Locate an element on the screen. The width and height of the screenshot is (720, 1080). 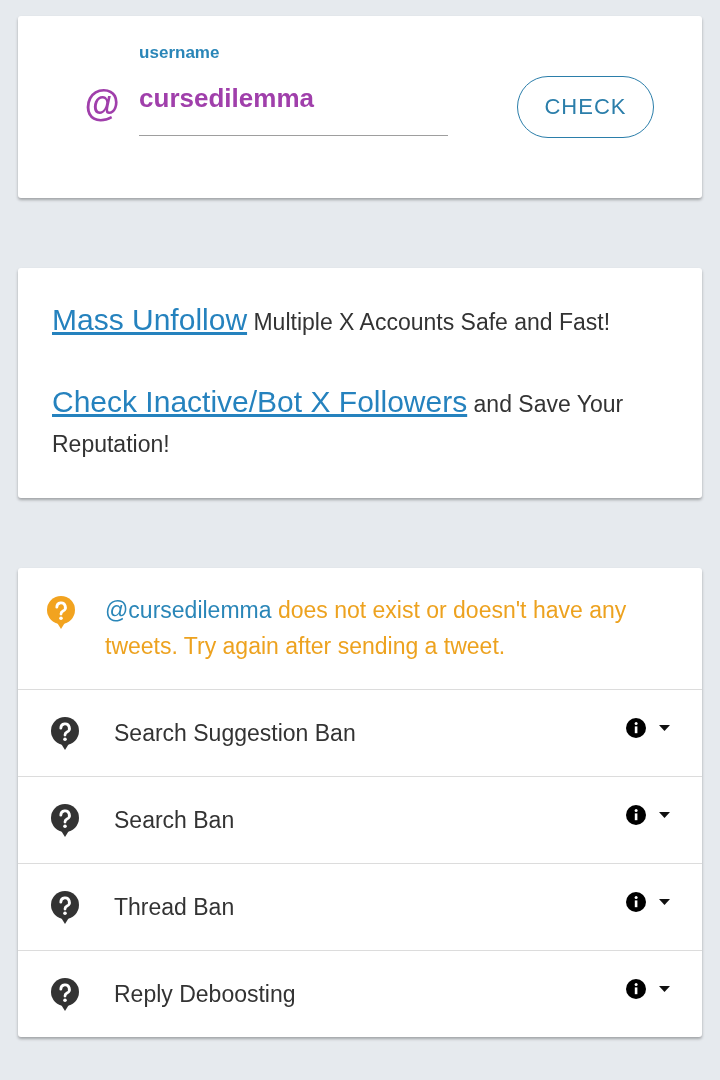
username-field: cursedilemma is located at coordinates (294, 99).